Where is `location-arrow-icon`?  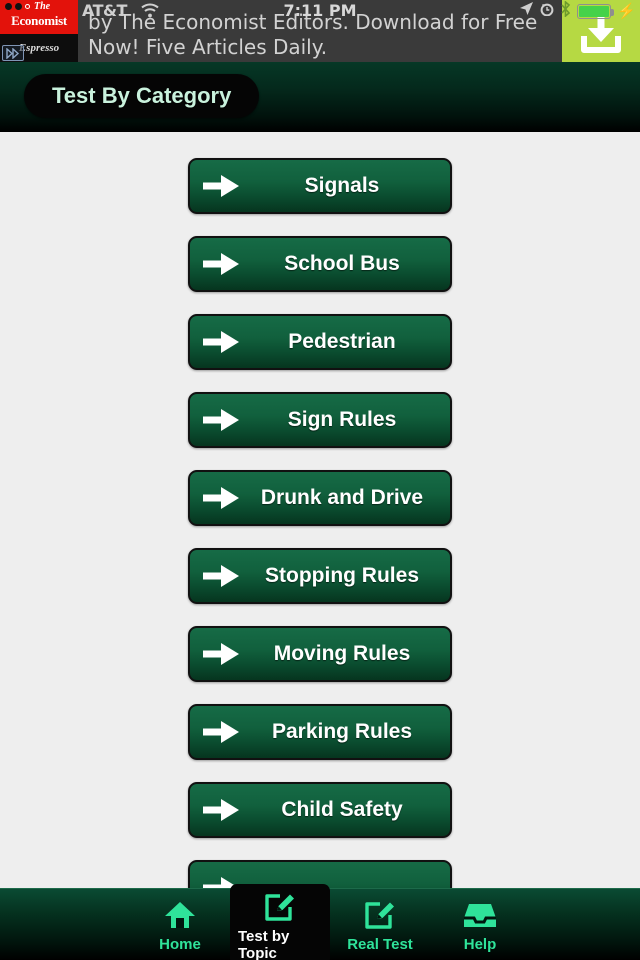
location-arrow-icon is located at coordinates (526, 11).